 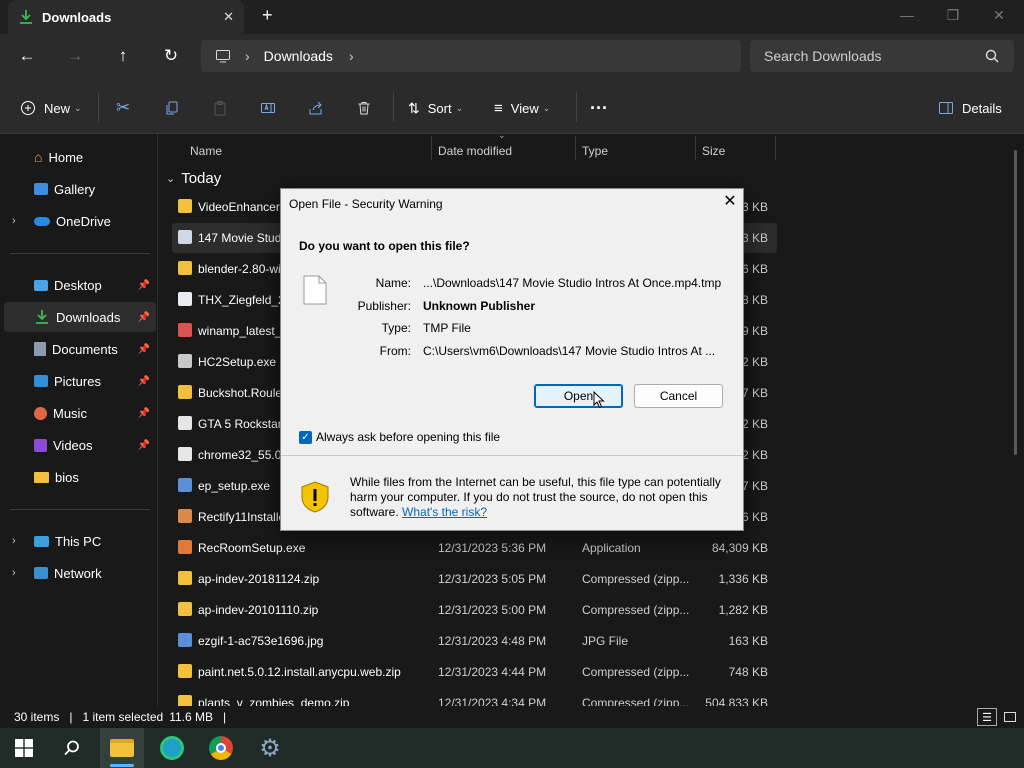 I want to click on file-name: blender-2.80-wi, so click(x=239, y=269).